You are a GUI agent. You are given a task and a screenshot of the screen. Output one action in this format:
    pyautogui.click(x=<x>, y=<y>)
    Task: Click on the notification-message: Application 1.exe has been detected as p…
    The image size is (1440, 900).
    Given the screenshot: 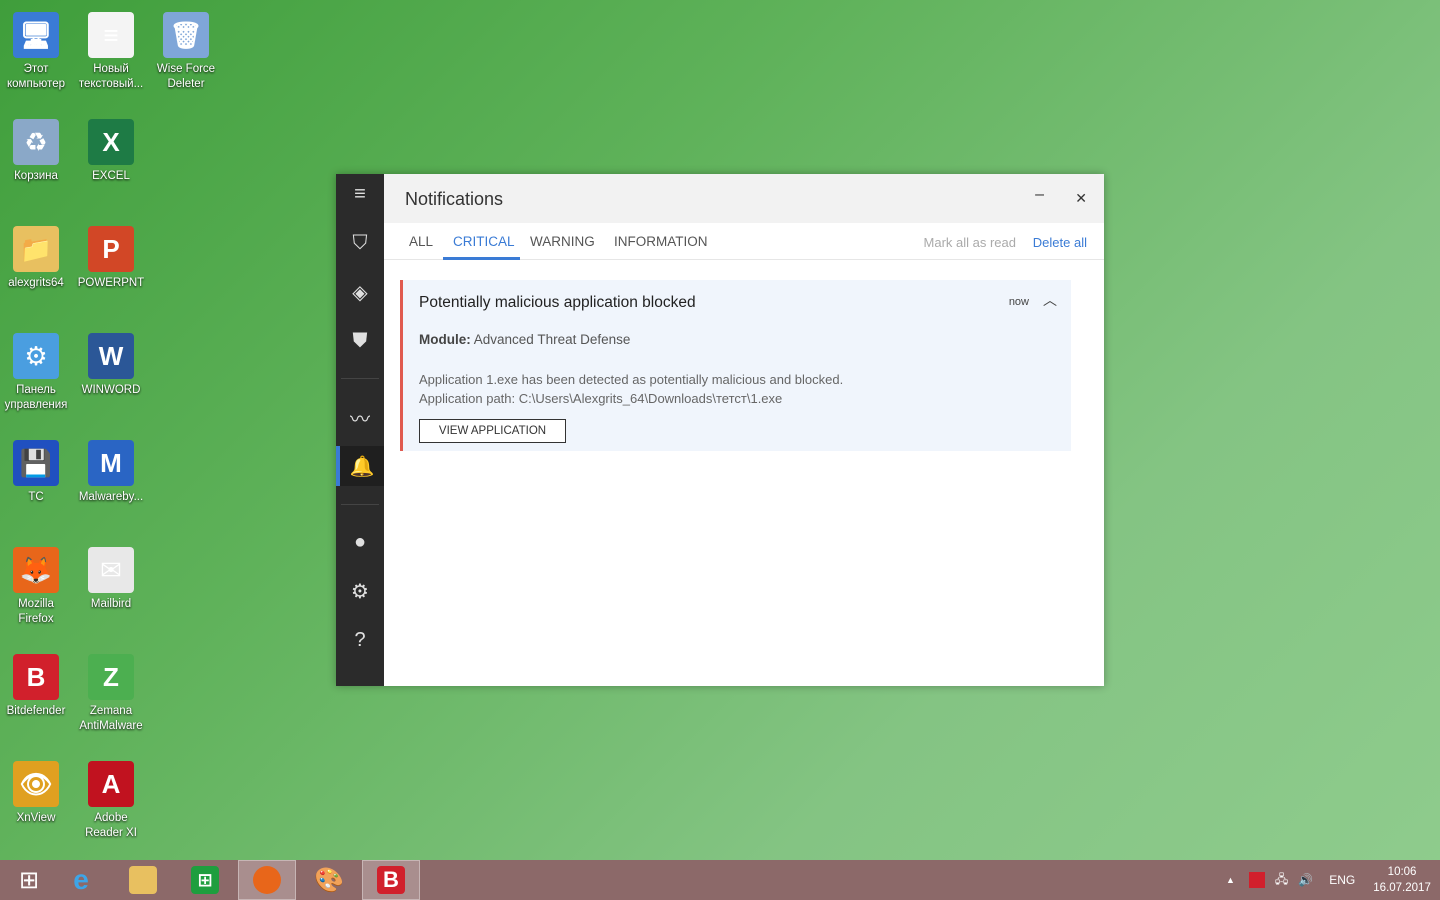 What is the action you would take?
    pyautogui.click(x=631, y=389)
    